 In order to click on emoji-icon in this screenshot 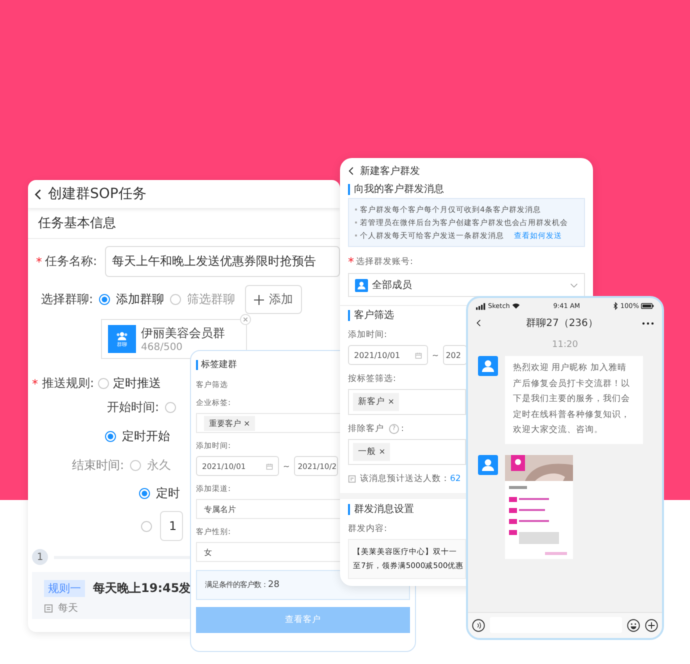, I will do `click(633, 625)`.